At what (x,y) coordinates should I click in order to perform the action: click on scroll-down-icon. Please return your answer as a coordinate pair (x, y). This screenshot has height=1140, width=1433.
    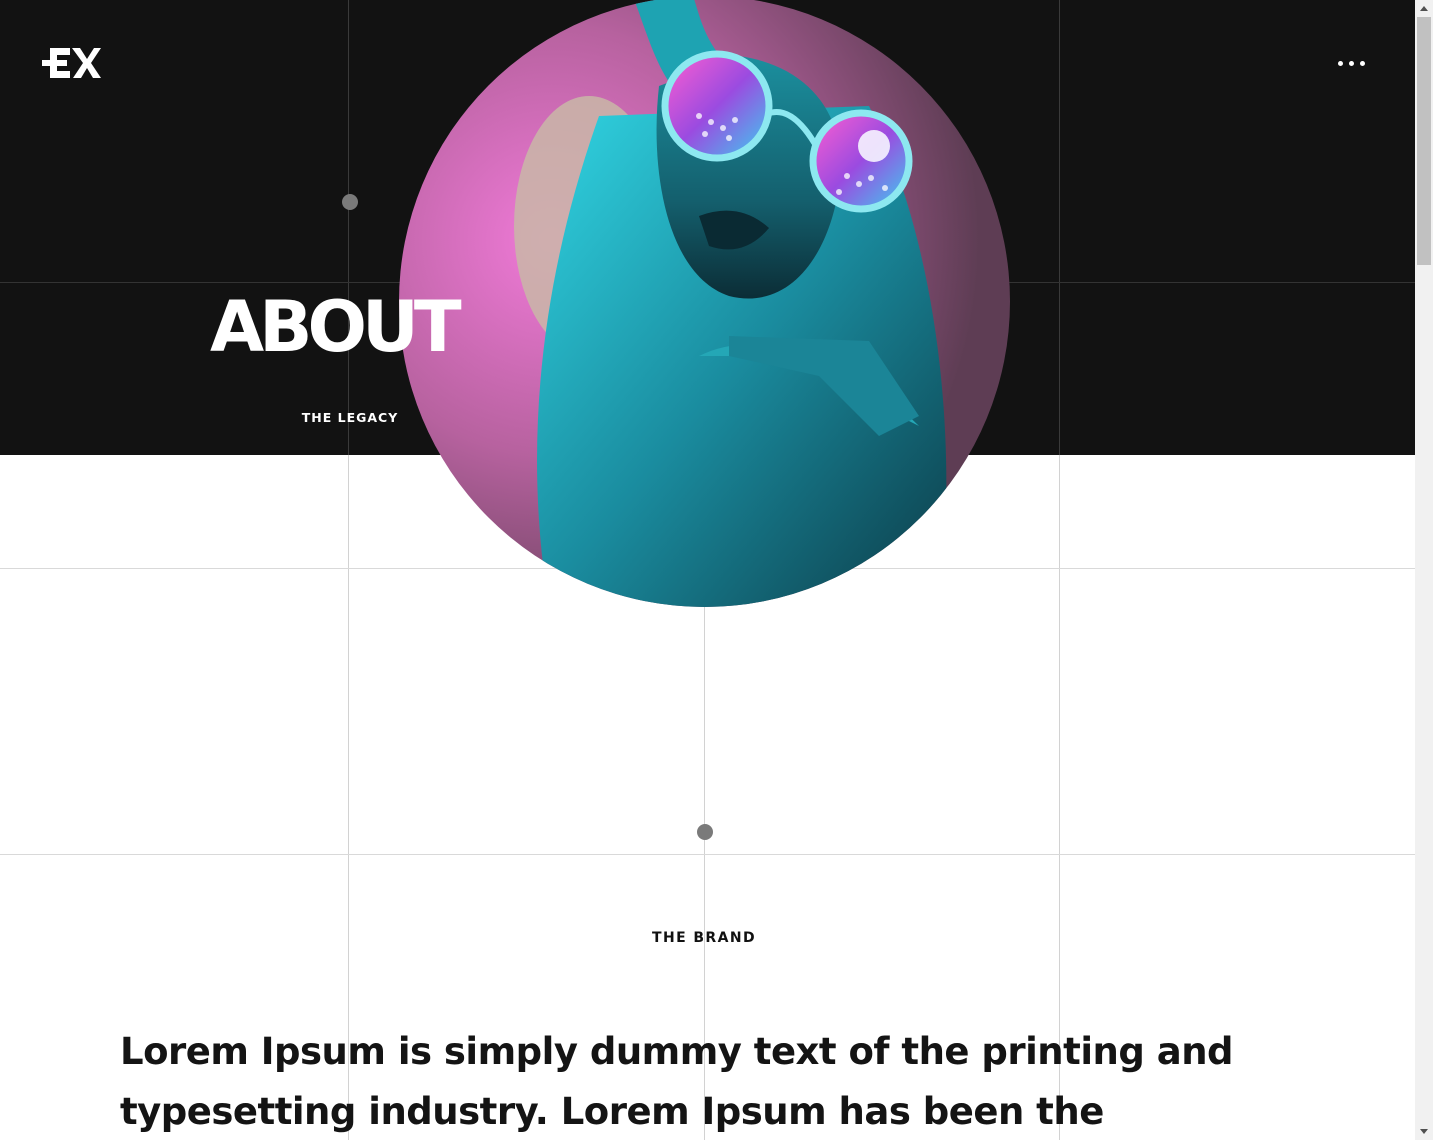
    Looking at the image, I should click on (1424, 1131).